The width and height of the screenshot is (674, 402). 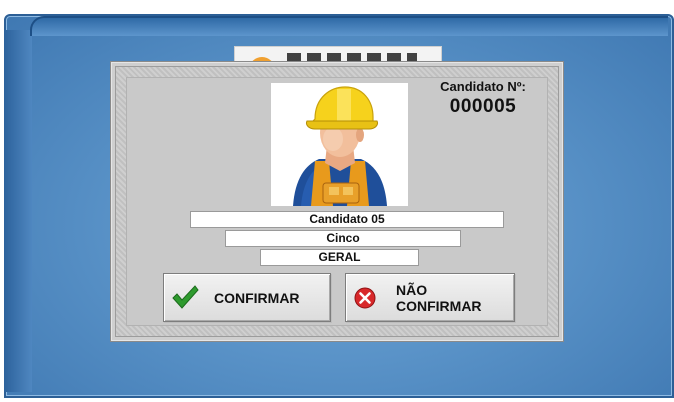 What do you see at coordinates (483, 106) in the screenshot?
I see `candidate-number: 000005` at bounding box center [483, 106].